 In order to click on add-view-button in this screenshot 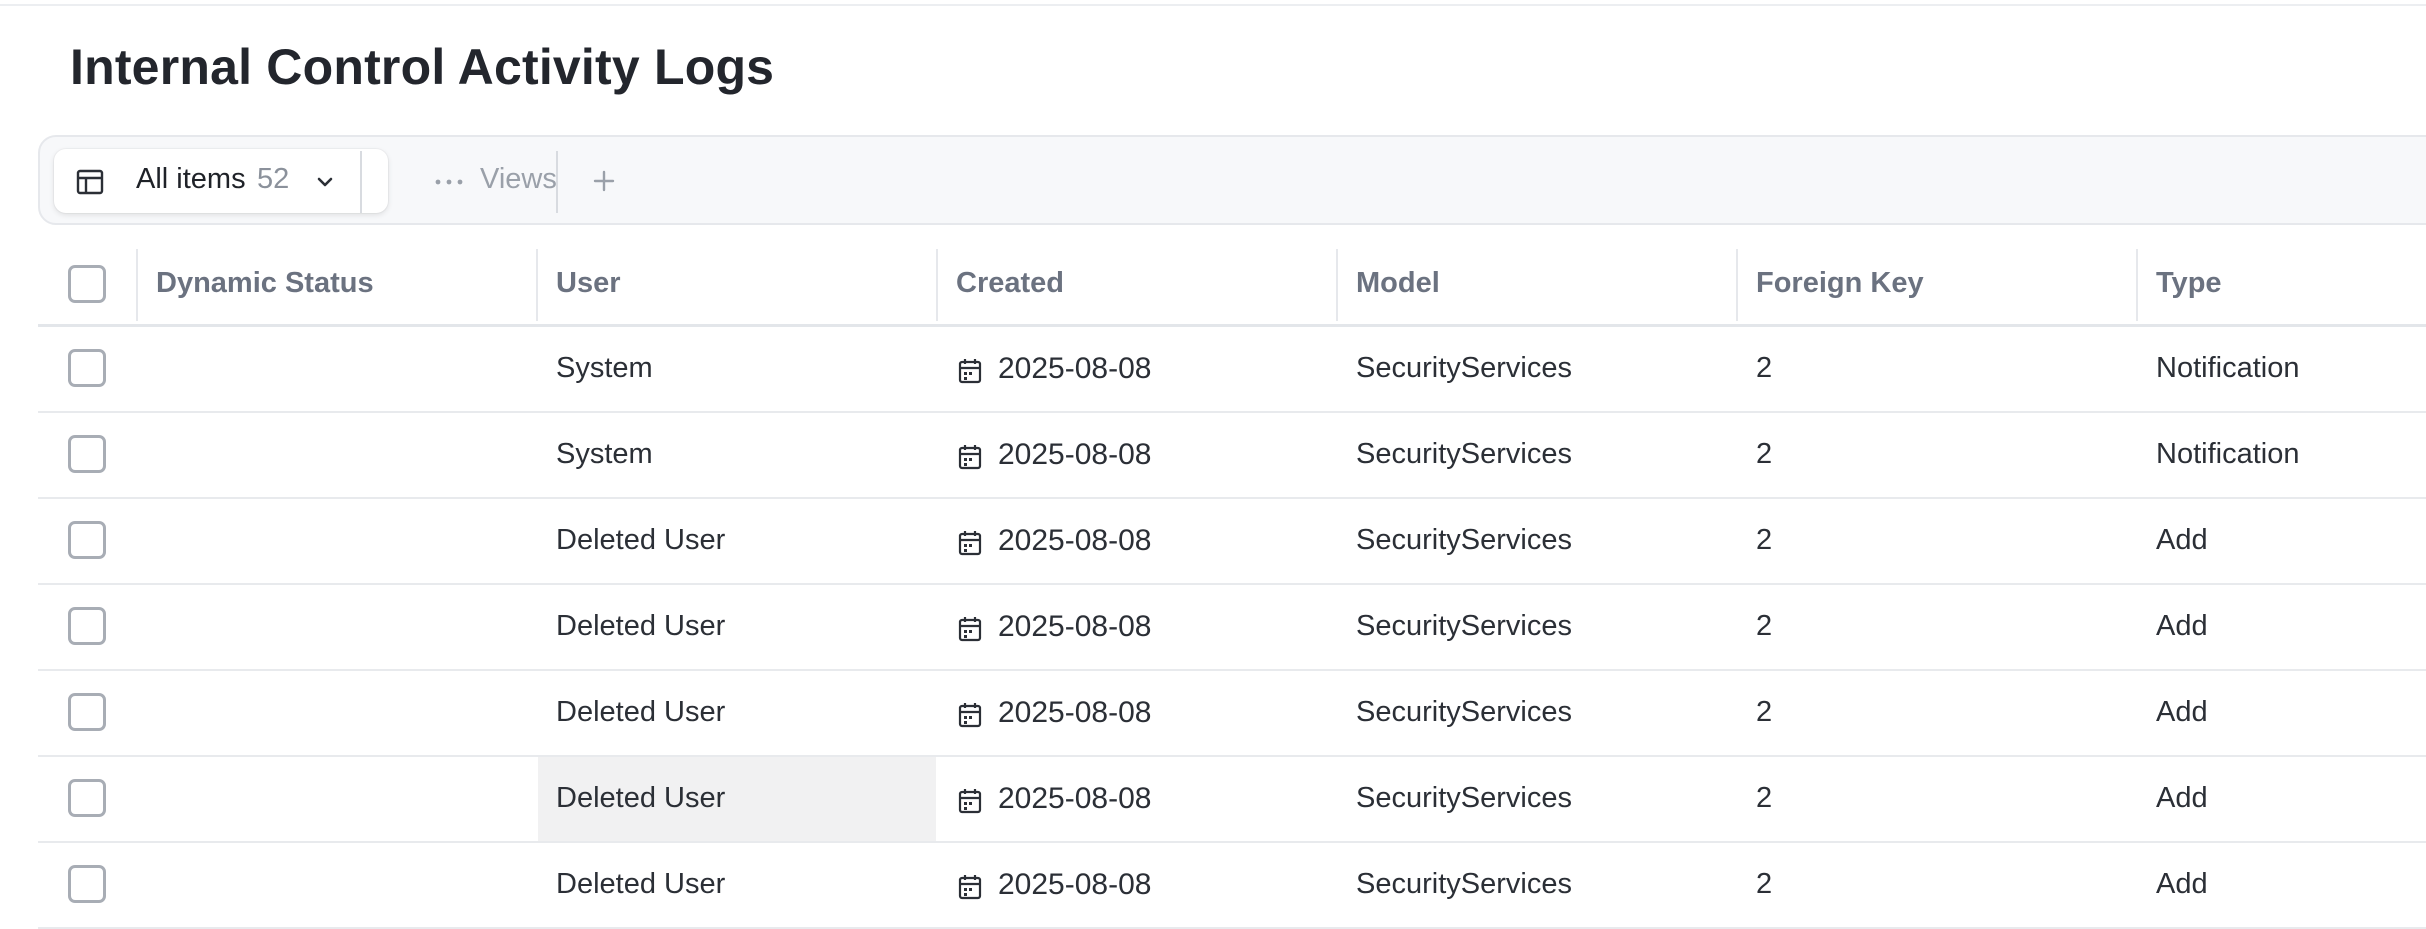, I will do `click(610, 181)`.